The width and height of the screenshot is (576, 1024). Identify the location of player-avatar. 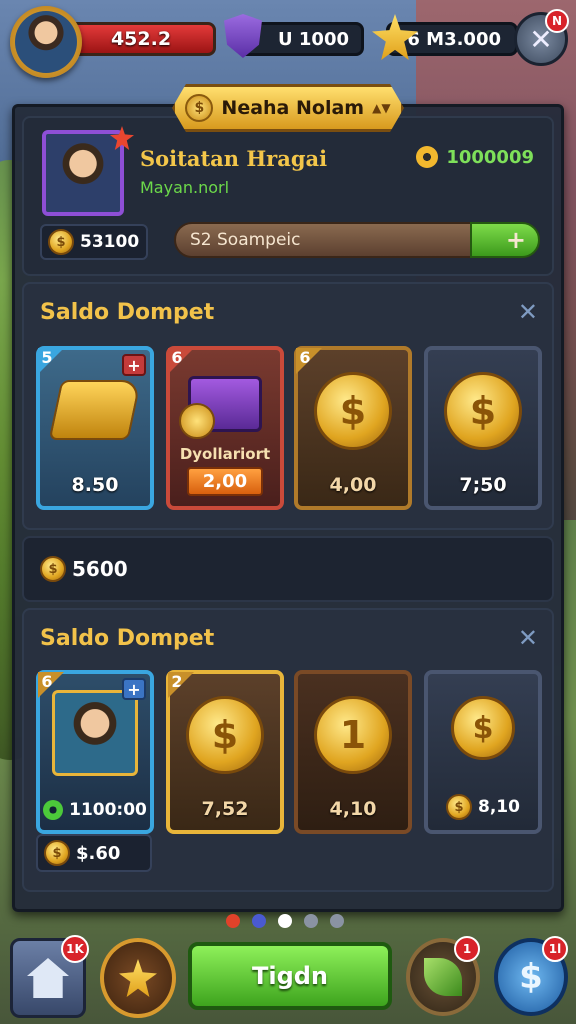
(46, 42).